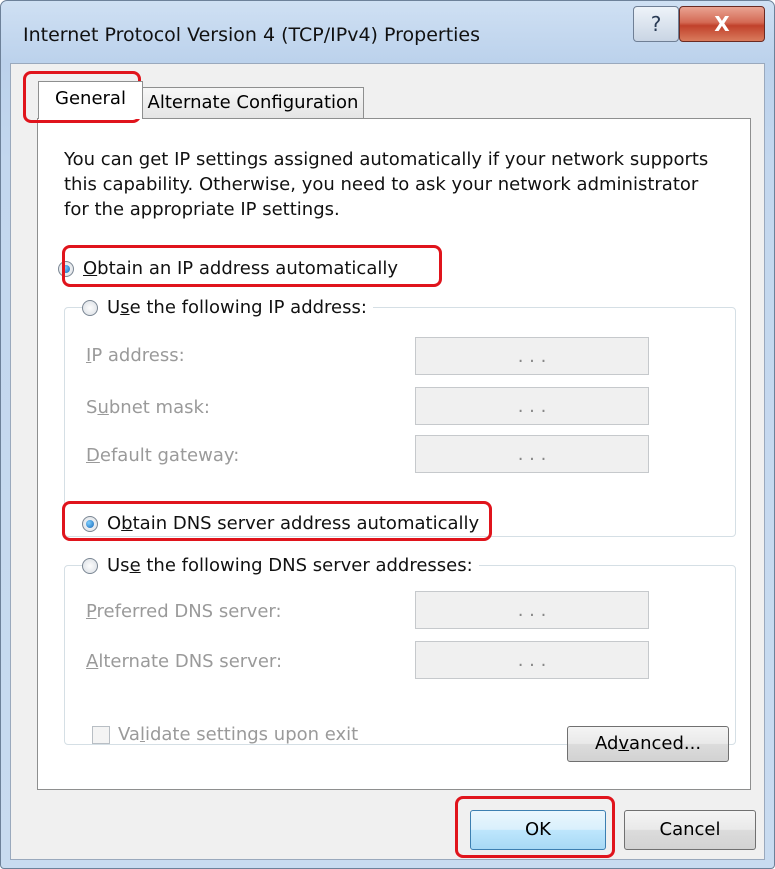  I want to click on obtain-ip-automatically-radio: Obtain an IP address automatically, so click(231, 268).